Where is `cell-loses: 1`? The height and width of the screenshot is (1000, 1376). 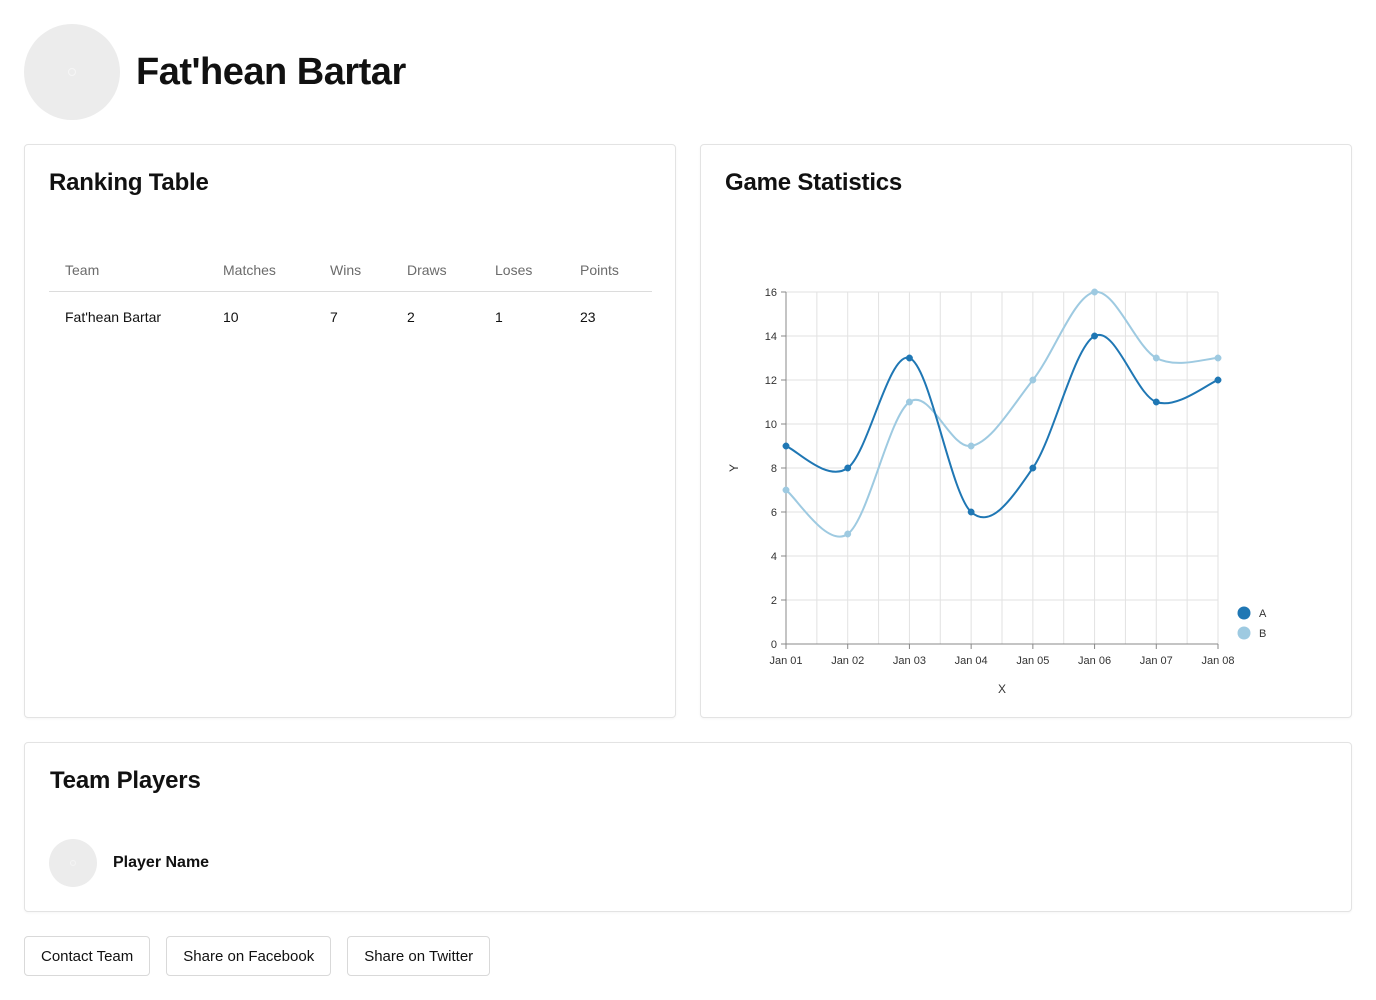 cell-loses: 1 is located at coordinates (499, 317).